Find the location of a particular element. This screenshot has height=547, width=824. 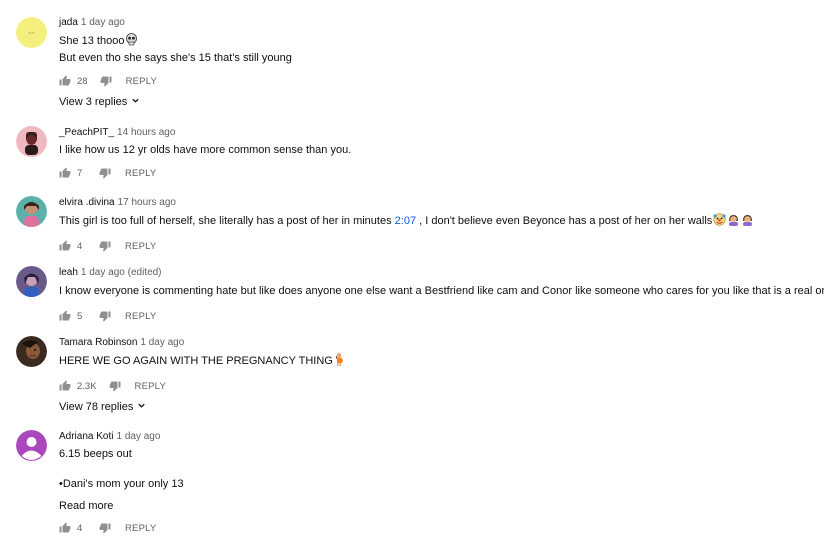

comment-actions: 5 REPLY is located at coordinates (437, 316).